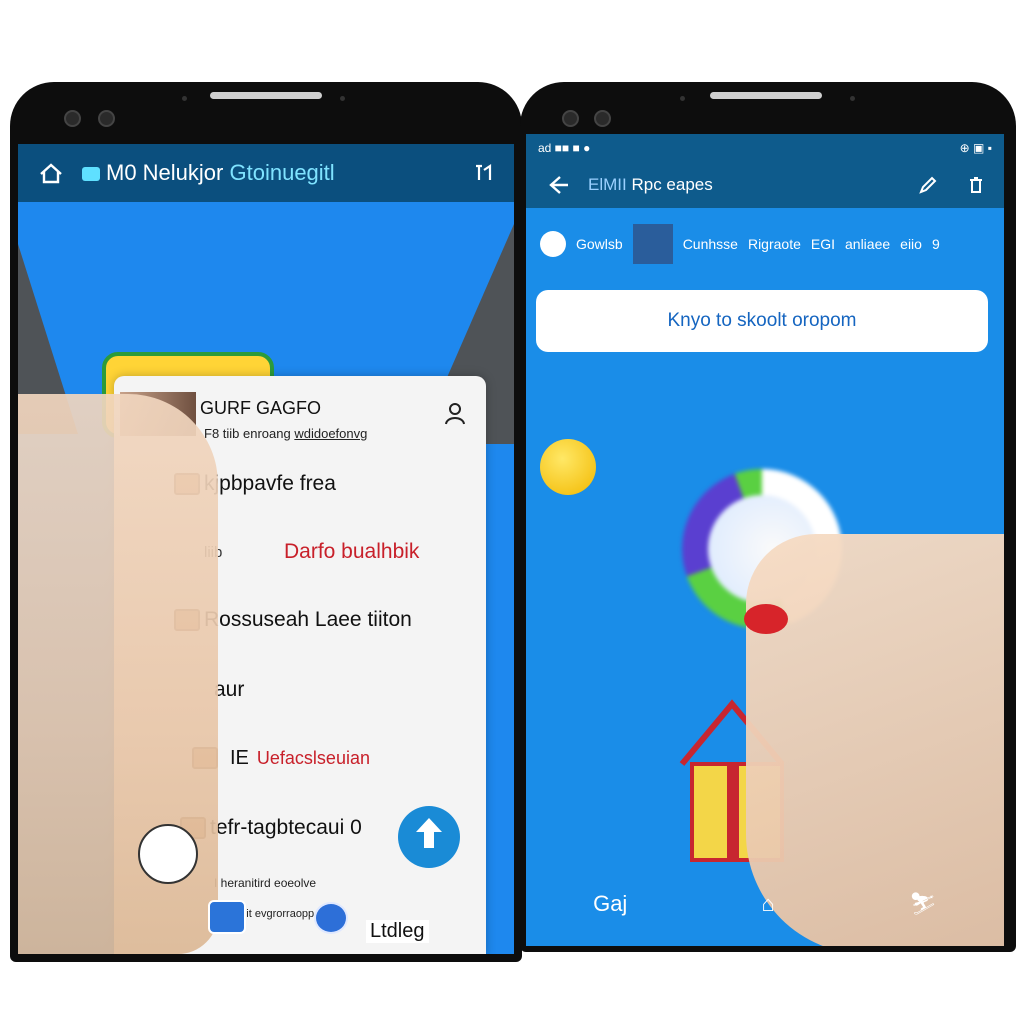 The height and width of the screenshot is (1024, 1024). I want to click on menu-header-subtitle: F8 tiib enroang wdidoefonvg, so click(286, 433).